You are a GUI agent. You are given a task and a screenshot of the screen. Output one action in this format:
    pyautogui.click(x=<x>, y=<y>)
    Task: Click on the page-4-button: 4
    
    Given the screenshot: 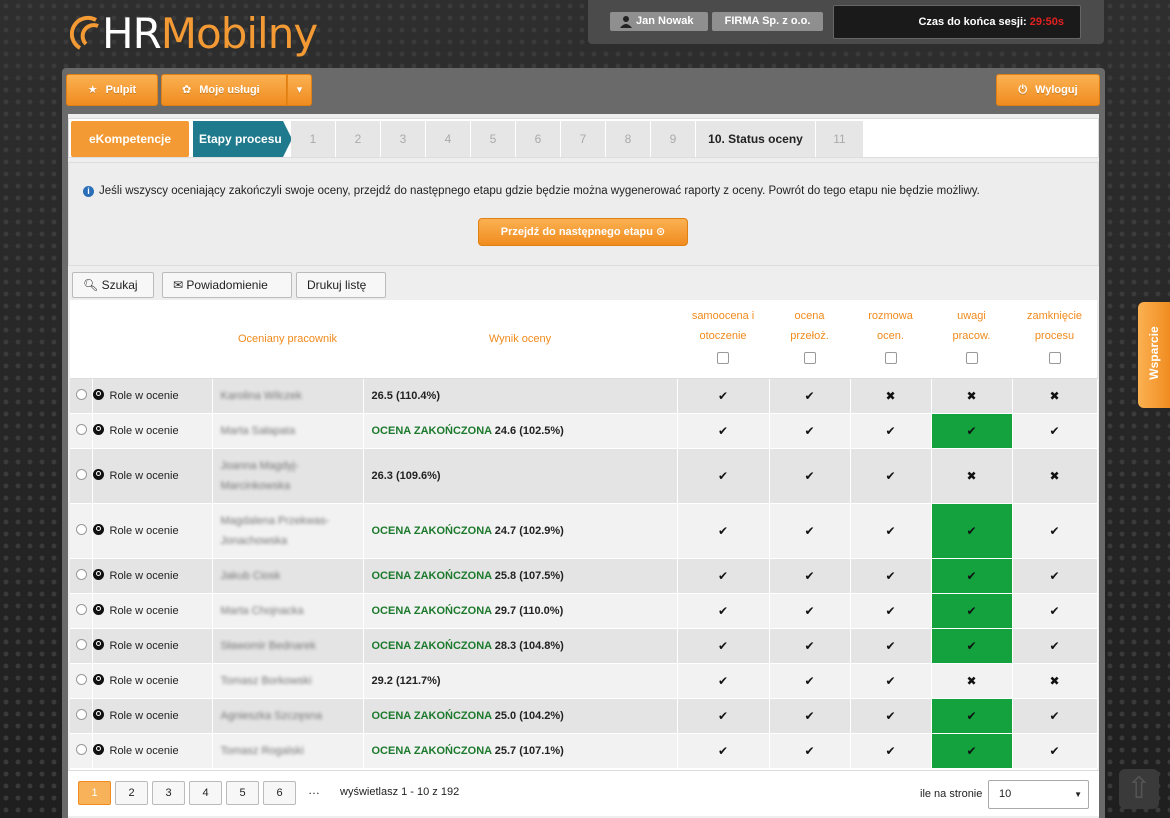 What is the action you would take?
    pyautogui.click(x=205, y=793)
    